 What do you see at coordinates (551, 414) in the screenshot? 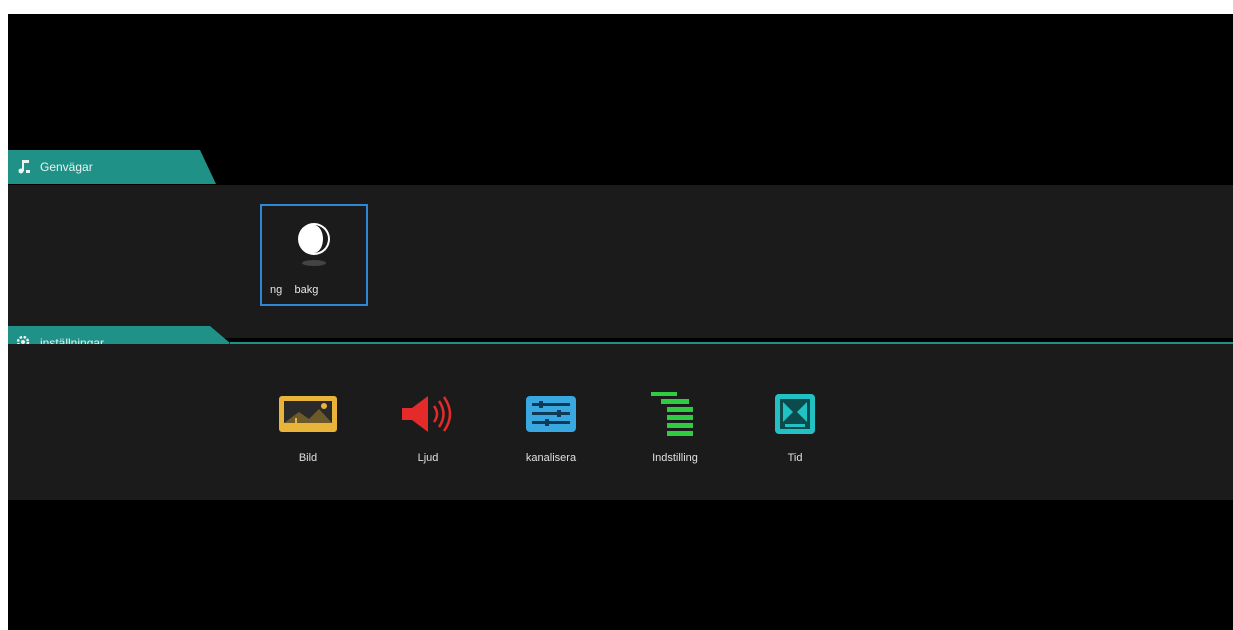
I see `channel-icon` at bounding box center [551, 414].